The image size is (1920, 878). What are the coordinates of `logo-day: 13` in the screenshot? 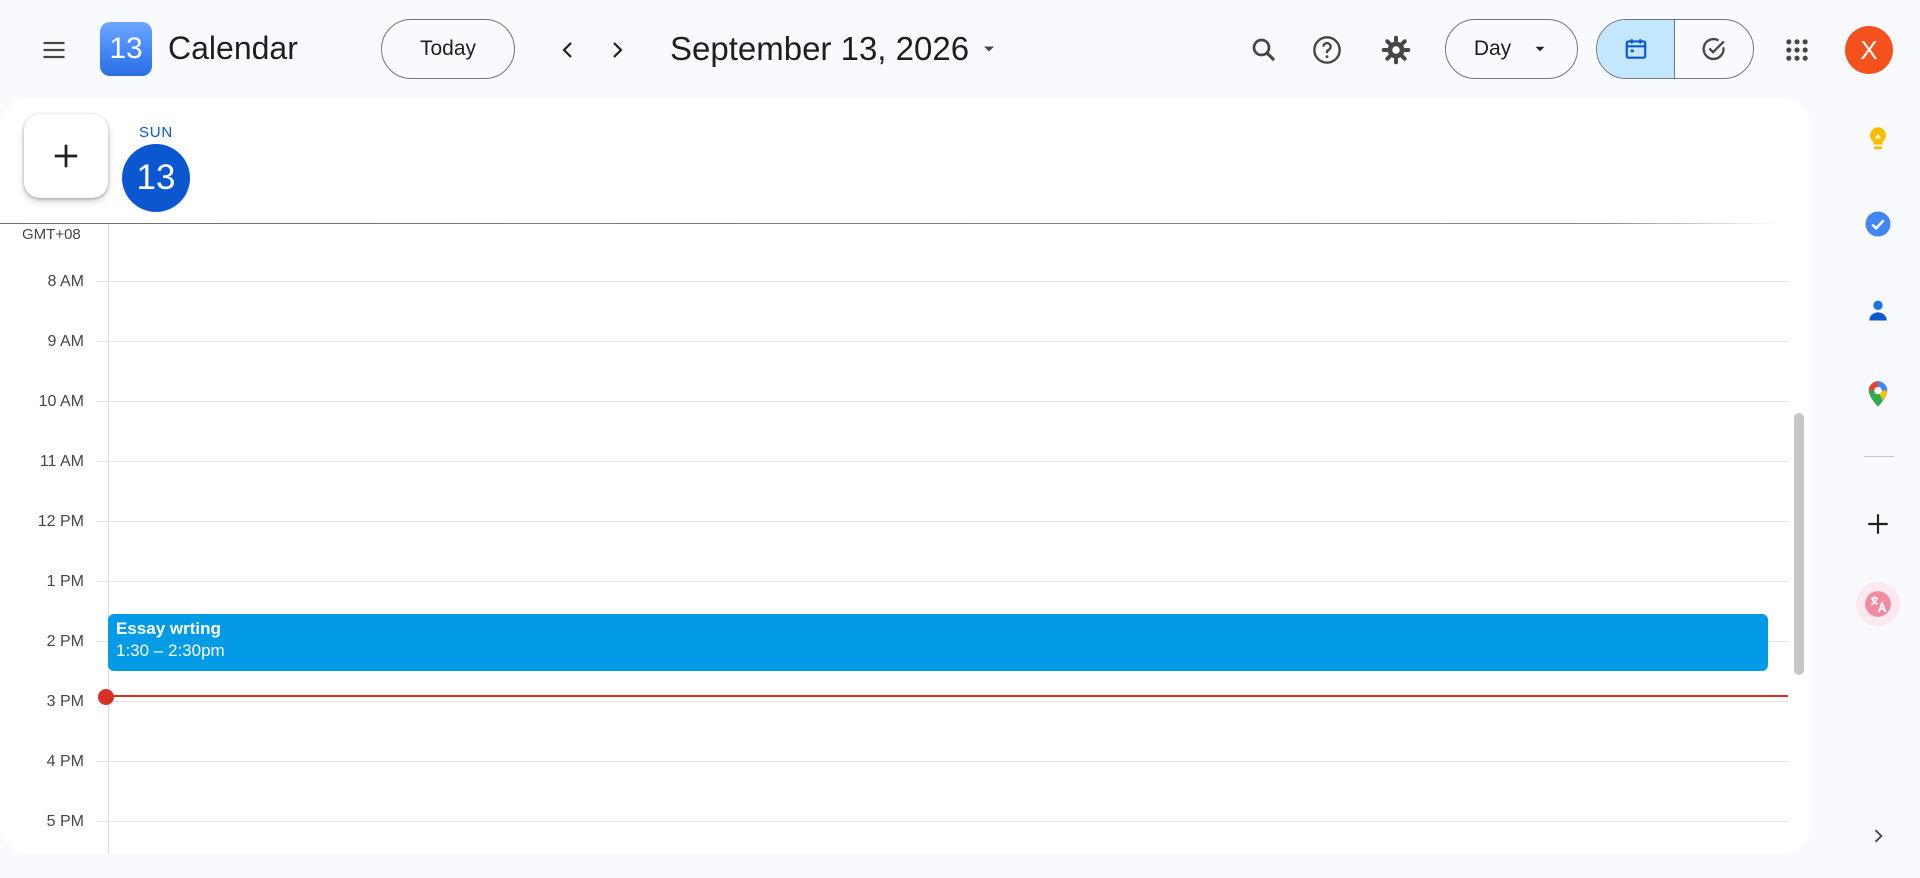 It's located at (126, 48).